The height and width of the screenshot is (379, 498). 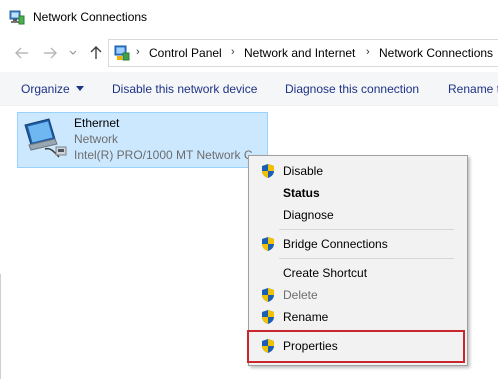 What do you see at coordinates (358, 171) in the screenshot?
I see `menu-item-disable: Disable` at bounding box center [358, 171].